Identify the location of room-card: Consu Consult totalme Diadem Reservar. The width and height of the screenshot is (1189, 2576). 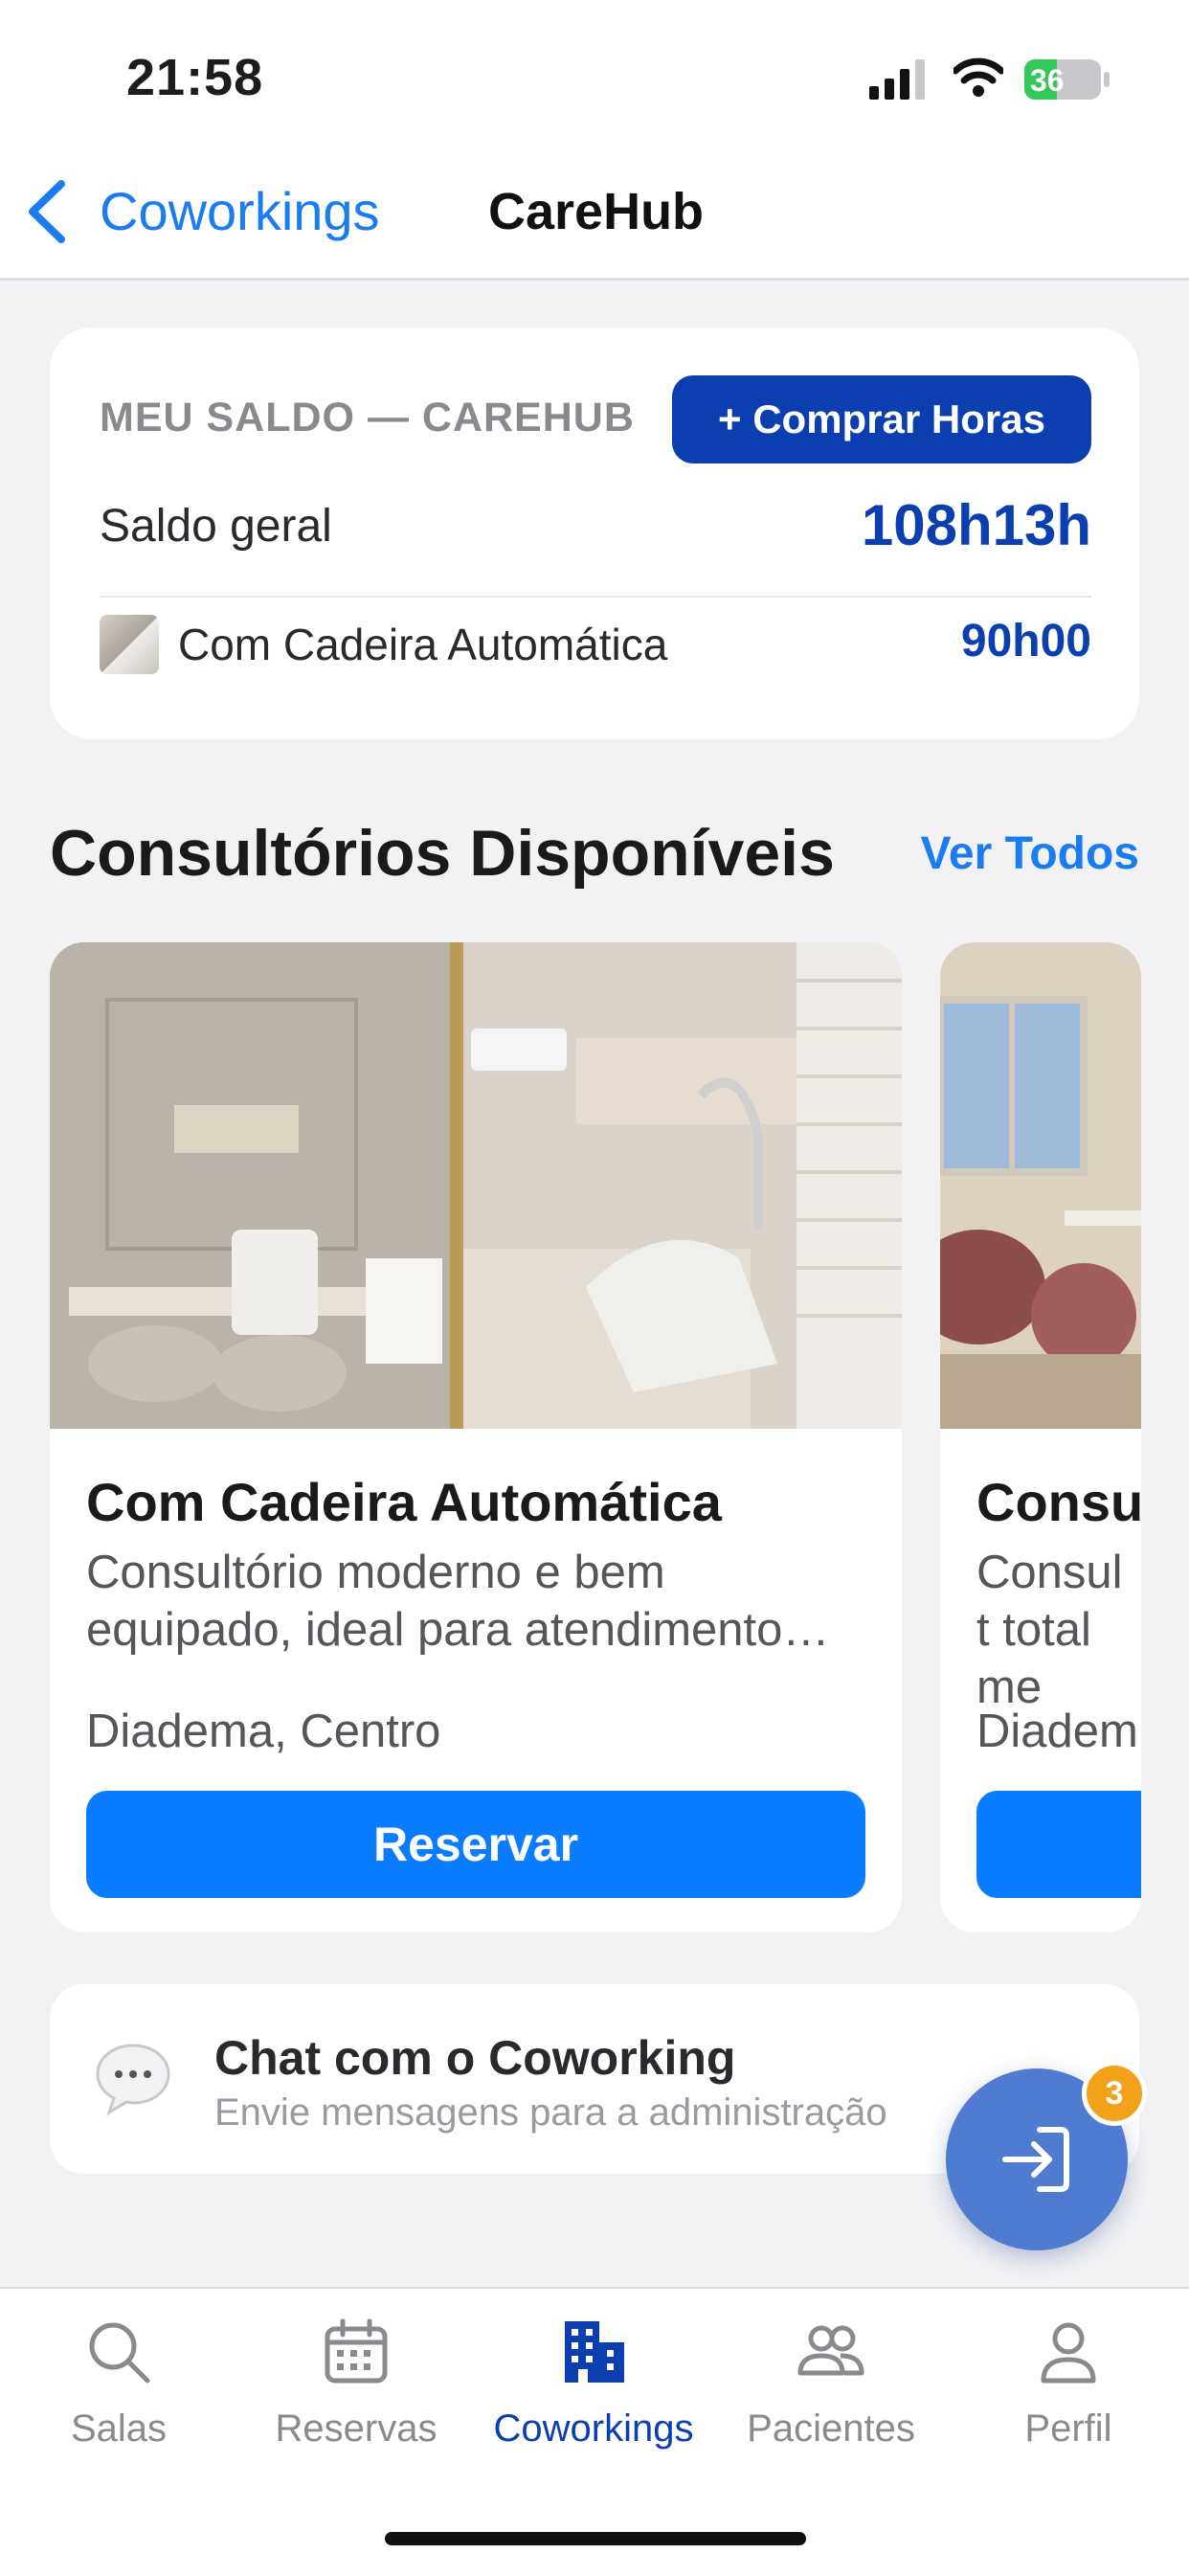
(1040, 1437).